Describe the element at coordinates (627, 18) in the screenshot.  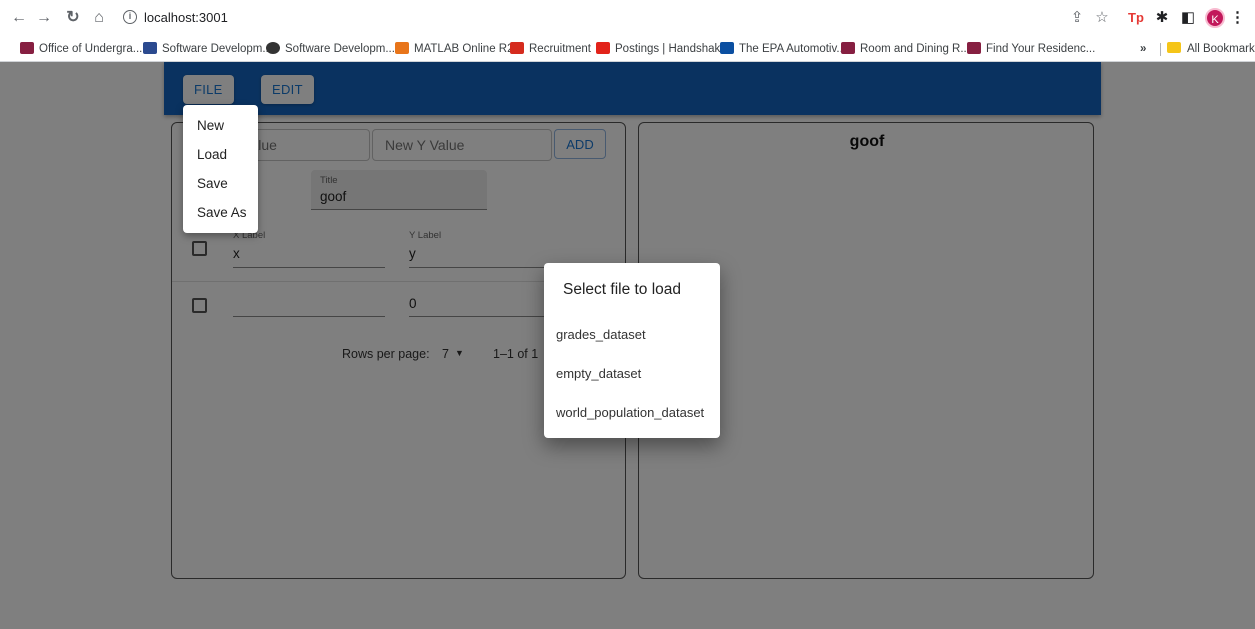
I see `browser-toolbar: ← → ↻ ⌂ i localhost:3001 ⇪ ☆ Tp ✱ ◧ K ⋮` at that location.